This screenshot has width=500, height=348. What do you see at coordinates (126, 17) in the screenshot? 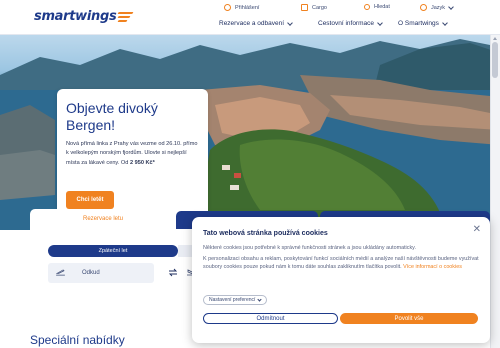
I see `logo-wings-icon` at bounding box center [126, 17].